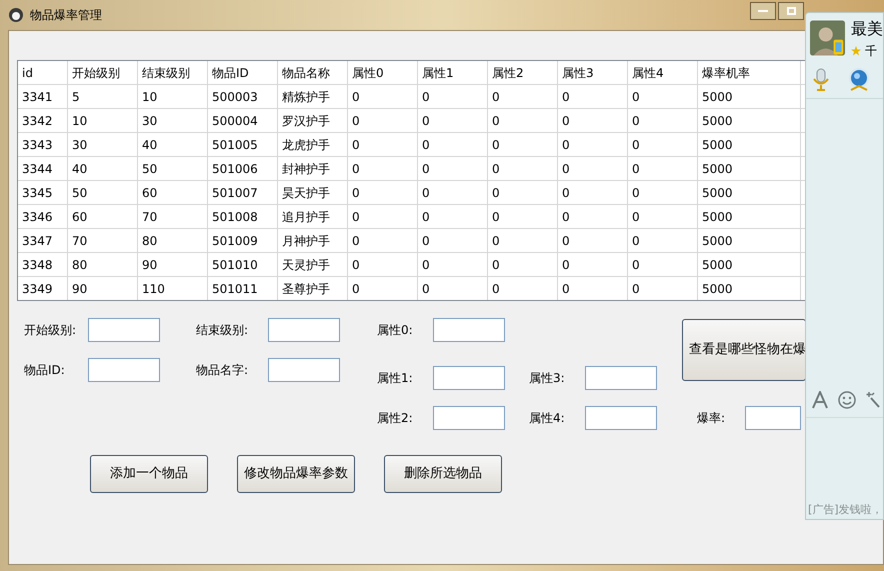 This screenshot has width=884, height=571. What do you see at coordinates (149, 474) in the screenshot?
I see `action-button: 添加一个物品` at bounding box center [149, 474].